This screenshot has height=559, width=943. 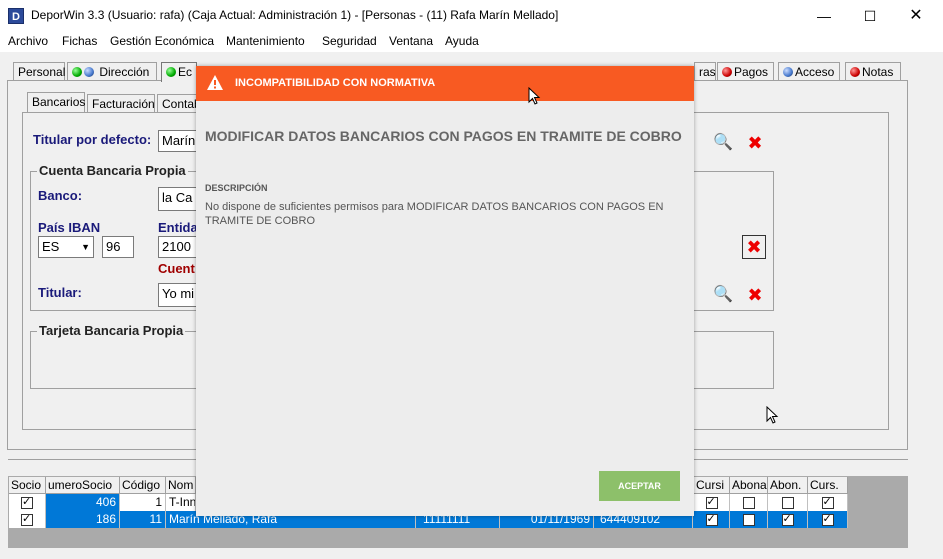 What do you see at coordinates (66, 247) in the screenshot?
I see `pais-select: ES ▼` at bounding box center [66, 247].